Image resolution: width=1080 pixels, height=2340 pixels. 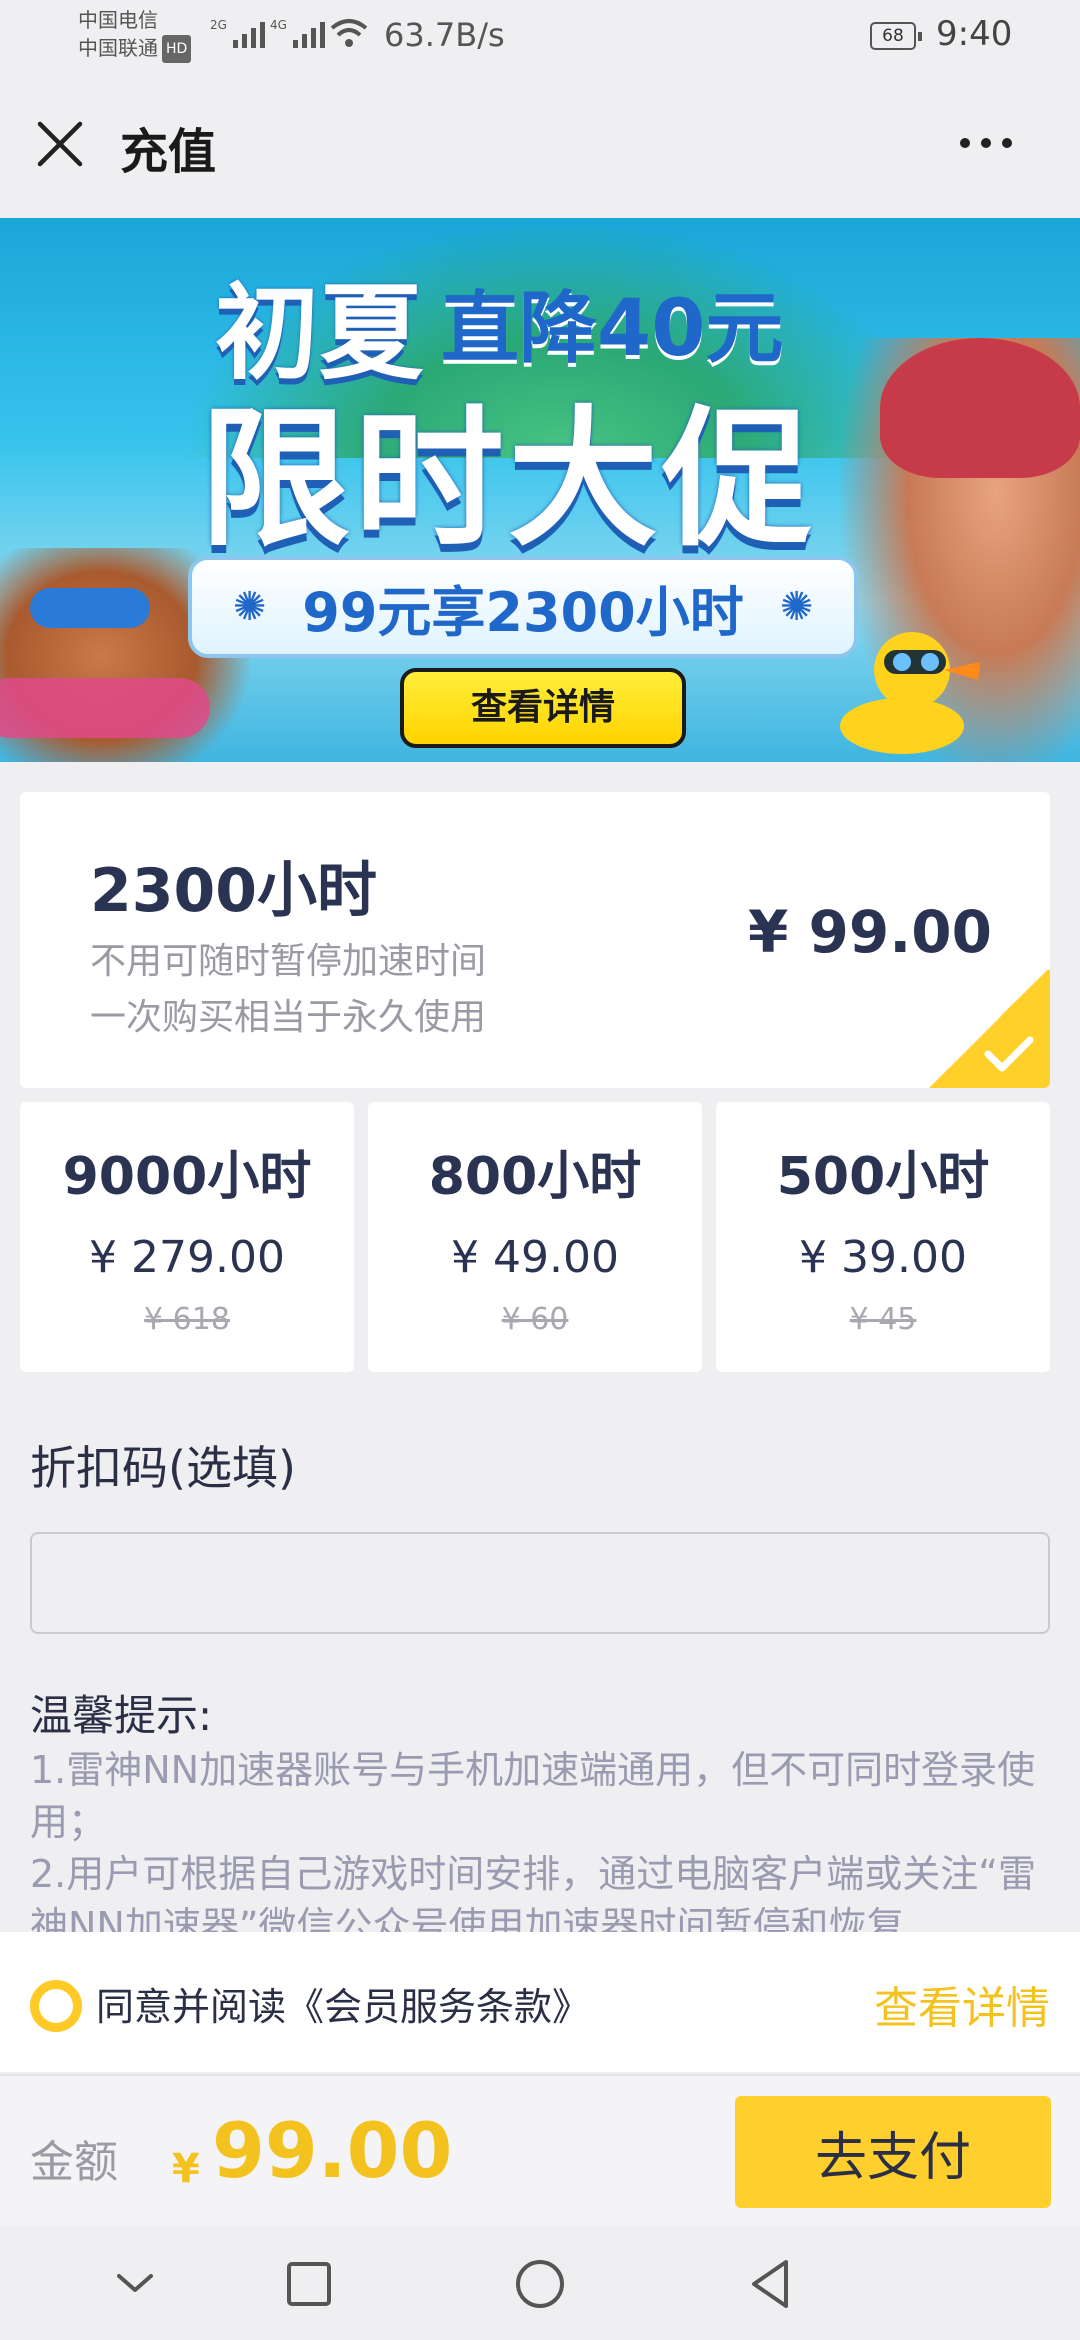 I want to click on close-icon, so click(x=60, y=144).